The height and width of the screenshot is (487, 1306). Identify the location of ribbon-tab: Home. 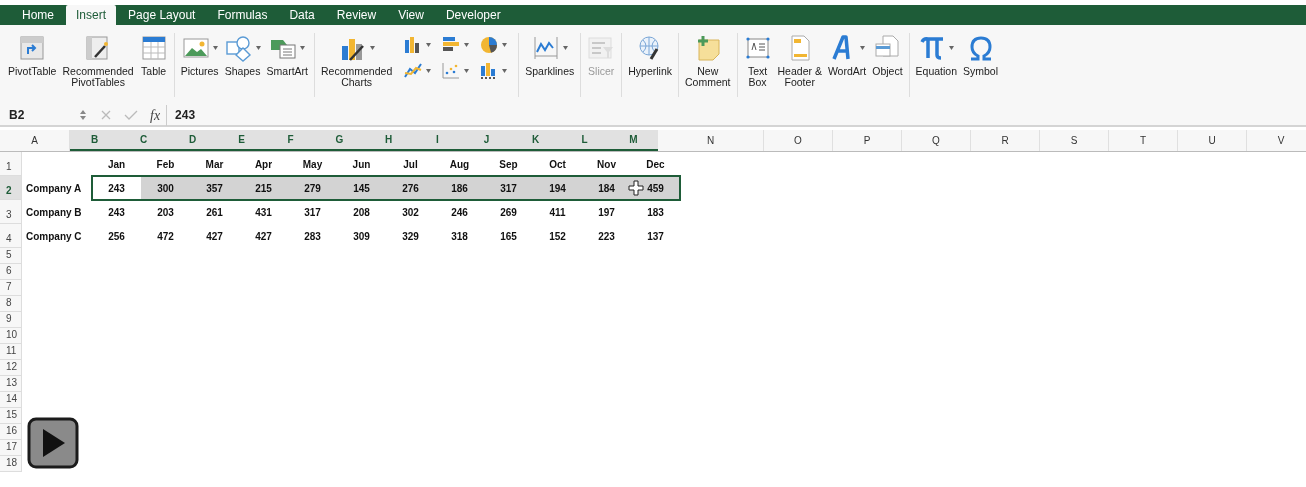
(38, 15).